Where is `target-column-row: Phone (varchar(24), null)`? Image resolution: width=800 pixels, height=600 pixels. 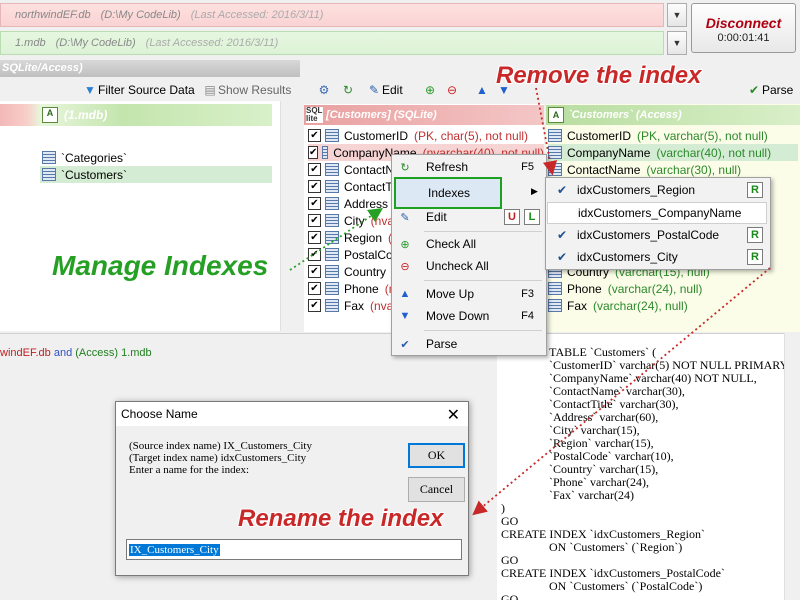 target-column-row: Phone (varchar(24), null) is located at coordinates (625, 288).